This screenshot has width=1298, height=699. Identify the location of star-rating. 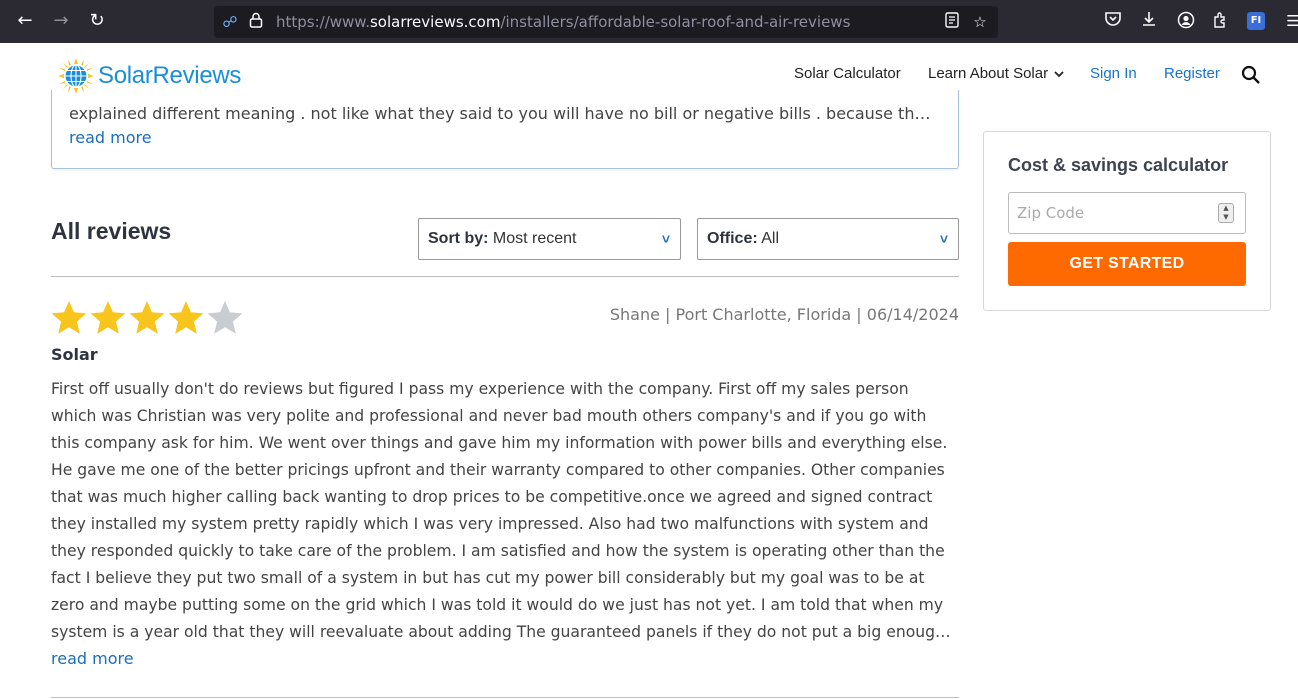
(147, 318).